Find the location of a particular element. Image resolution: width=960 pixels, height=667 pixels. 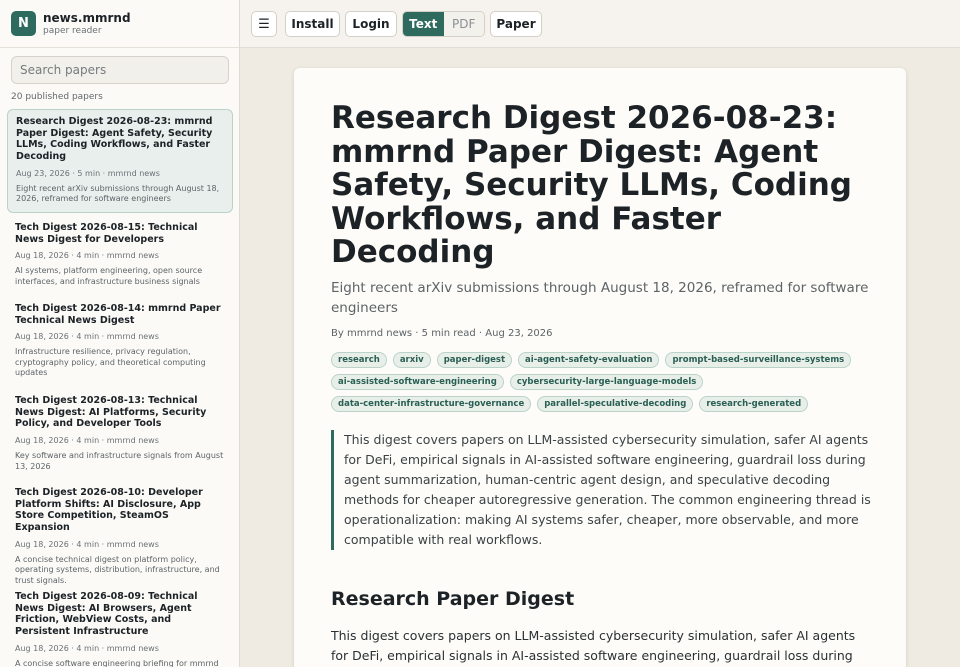

toolbar: ☰ Install Login Text PDF Paper is located at coordinates (600, 24).